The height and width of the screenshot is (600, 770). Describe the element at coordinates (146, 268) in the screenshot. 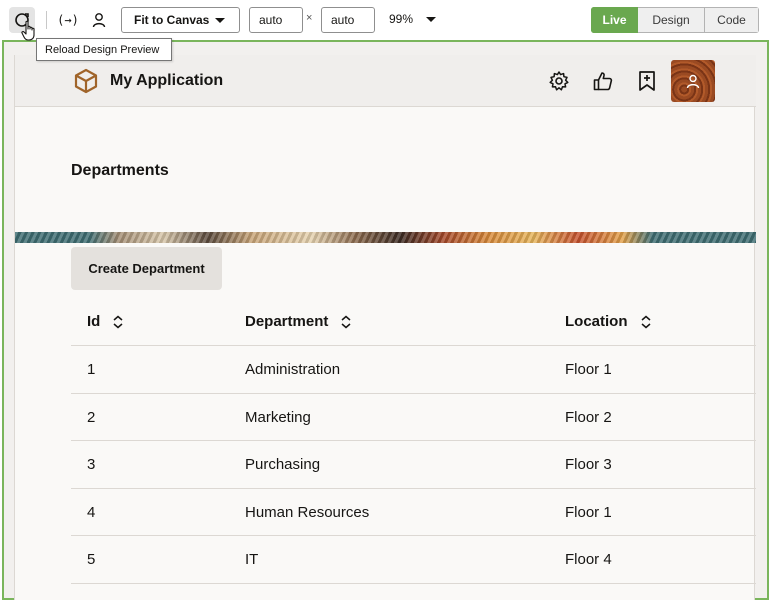

I see `create-department-button: Create Department` at that location.